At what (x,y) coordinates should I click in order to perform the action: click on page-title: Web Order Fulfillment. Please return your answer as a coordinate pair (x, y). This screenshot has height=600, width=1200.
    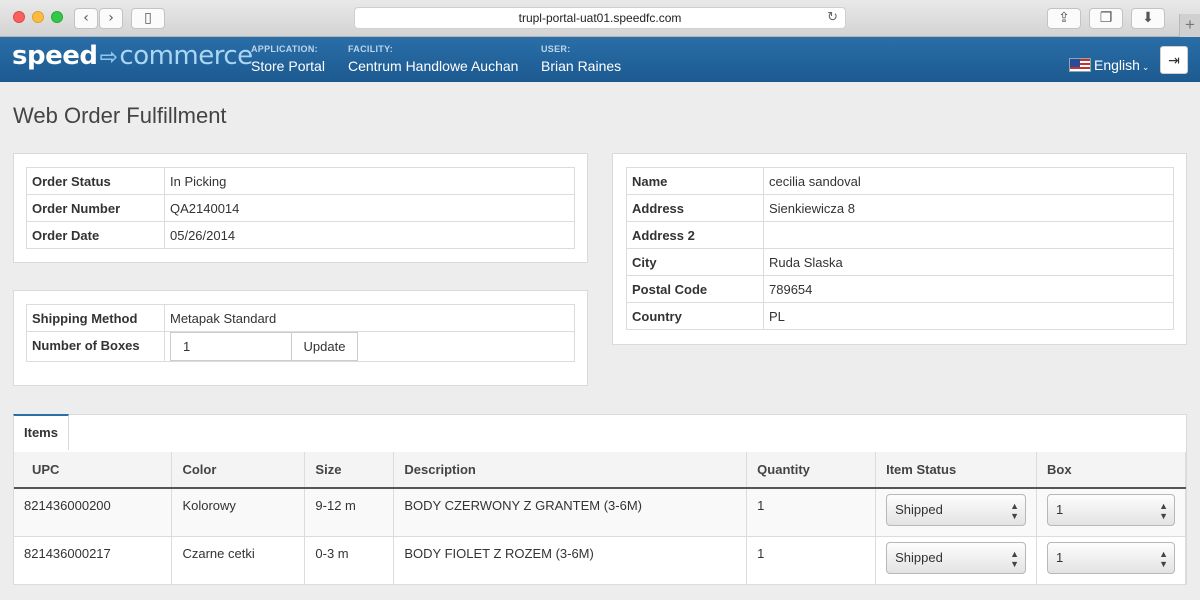
    Looking at the image, I should click on (120, 115).